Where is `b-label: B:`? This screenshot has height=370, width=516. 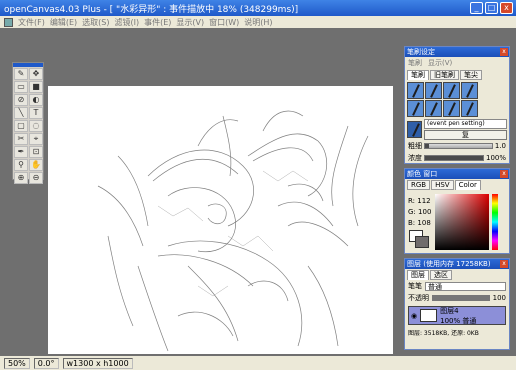
b-label: B: is located at coordinates (412, 223).